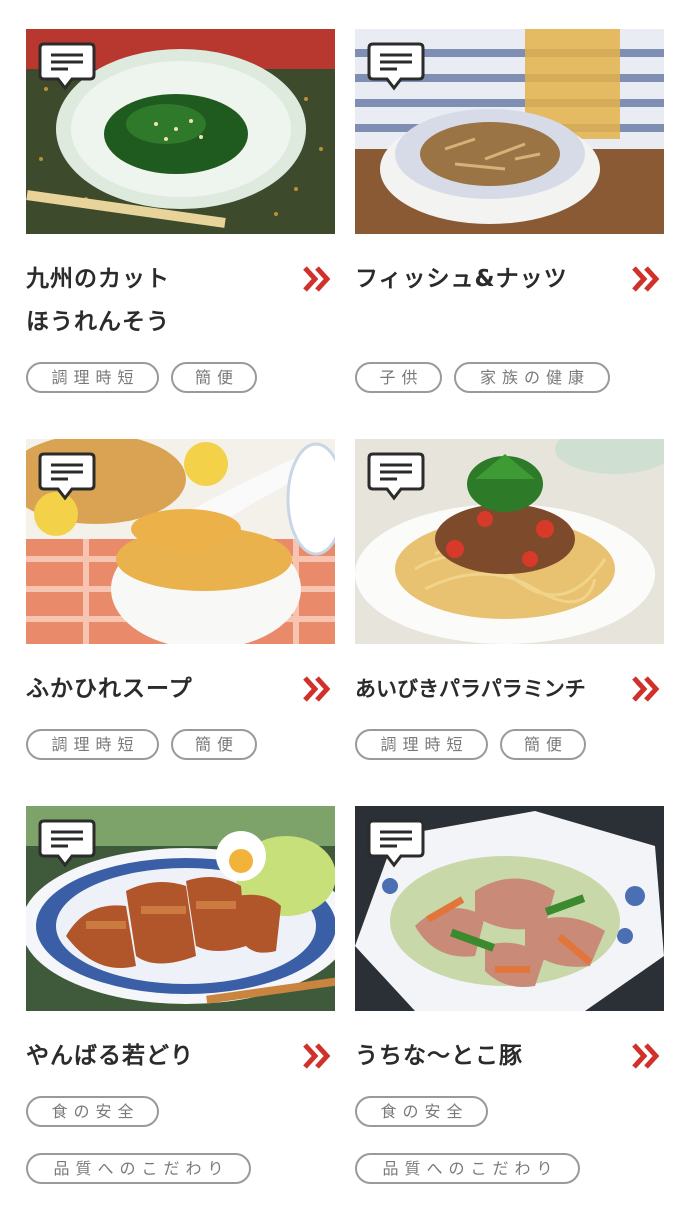 This screenshot has height=1214, width=688. I want to click on recipe-card: うちな〜とこ豚 食の安全 品質へのこだわり, so click(509, 995).